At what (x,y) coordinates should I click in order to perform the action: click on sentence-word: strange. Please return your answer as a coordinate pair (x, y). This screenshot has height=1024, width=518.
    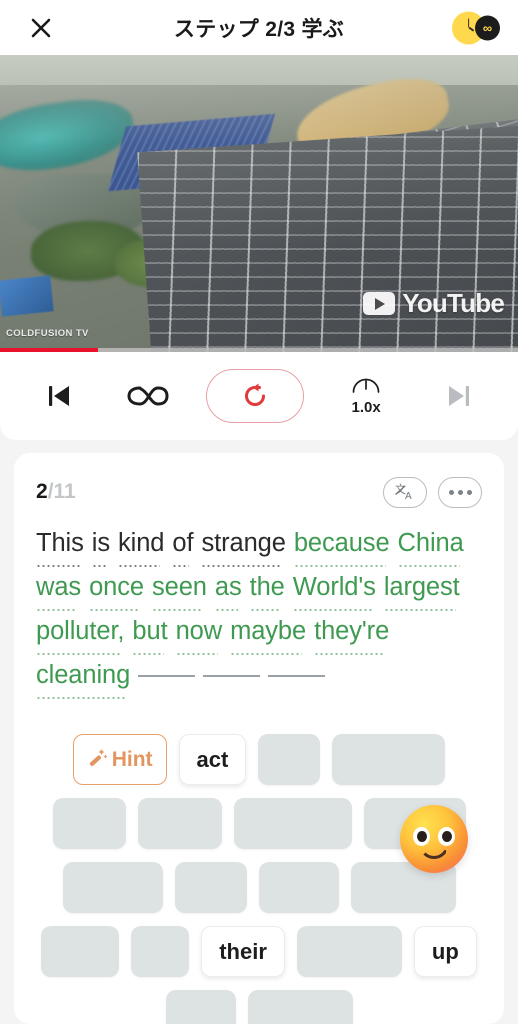
    Looking at the image, I should click on (243, 546).